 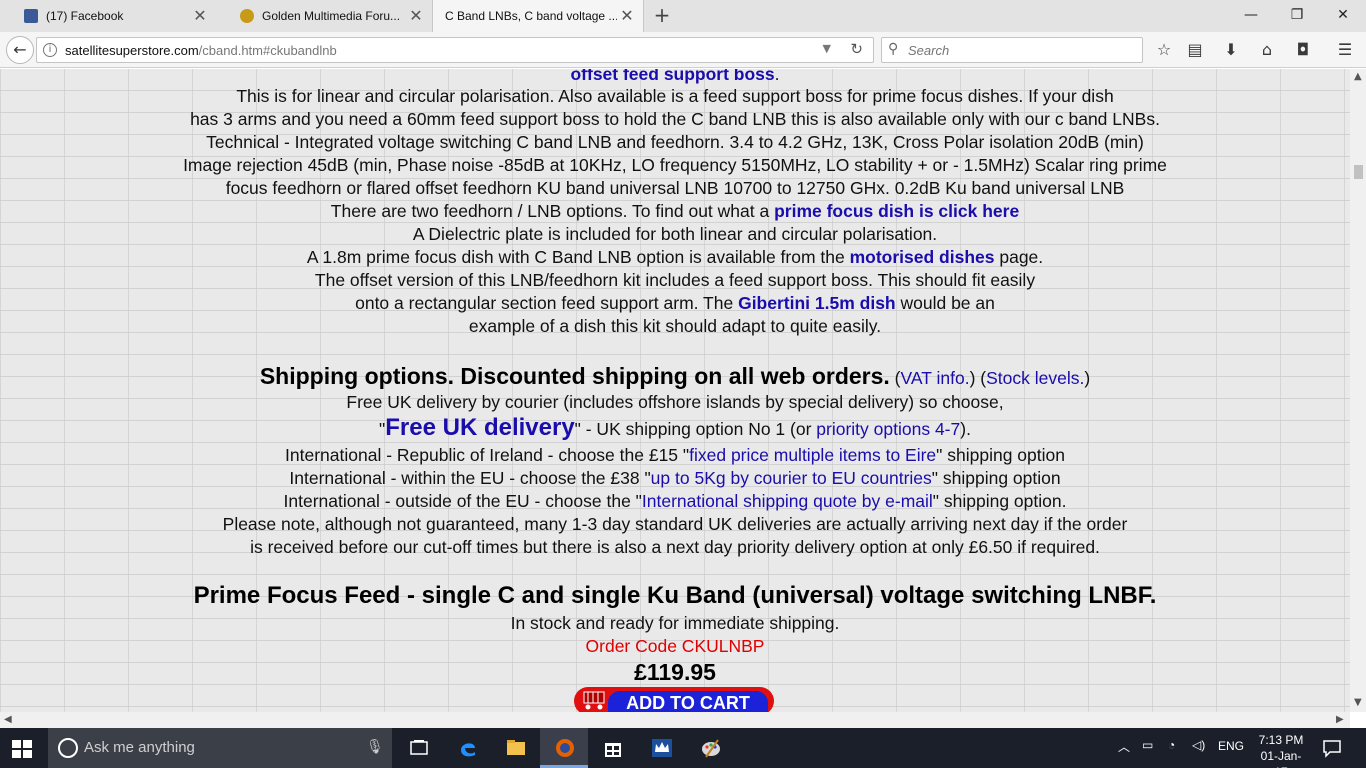 I want to click on paint-button, so click(x=710, y=748).